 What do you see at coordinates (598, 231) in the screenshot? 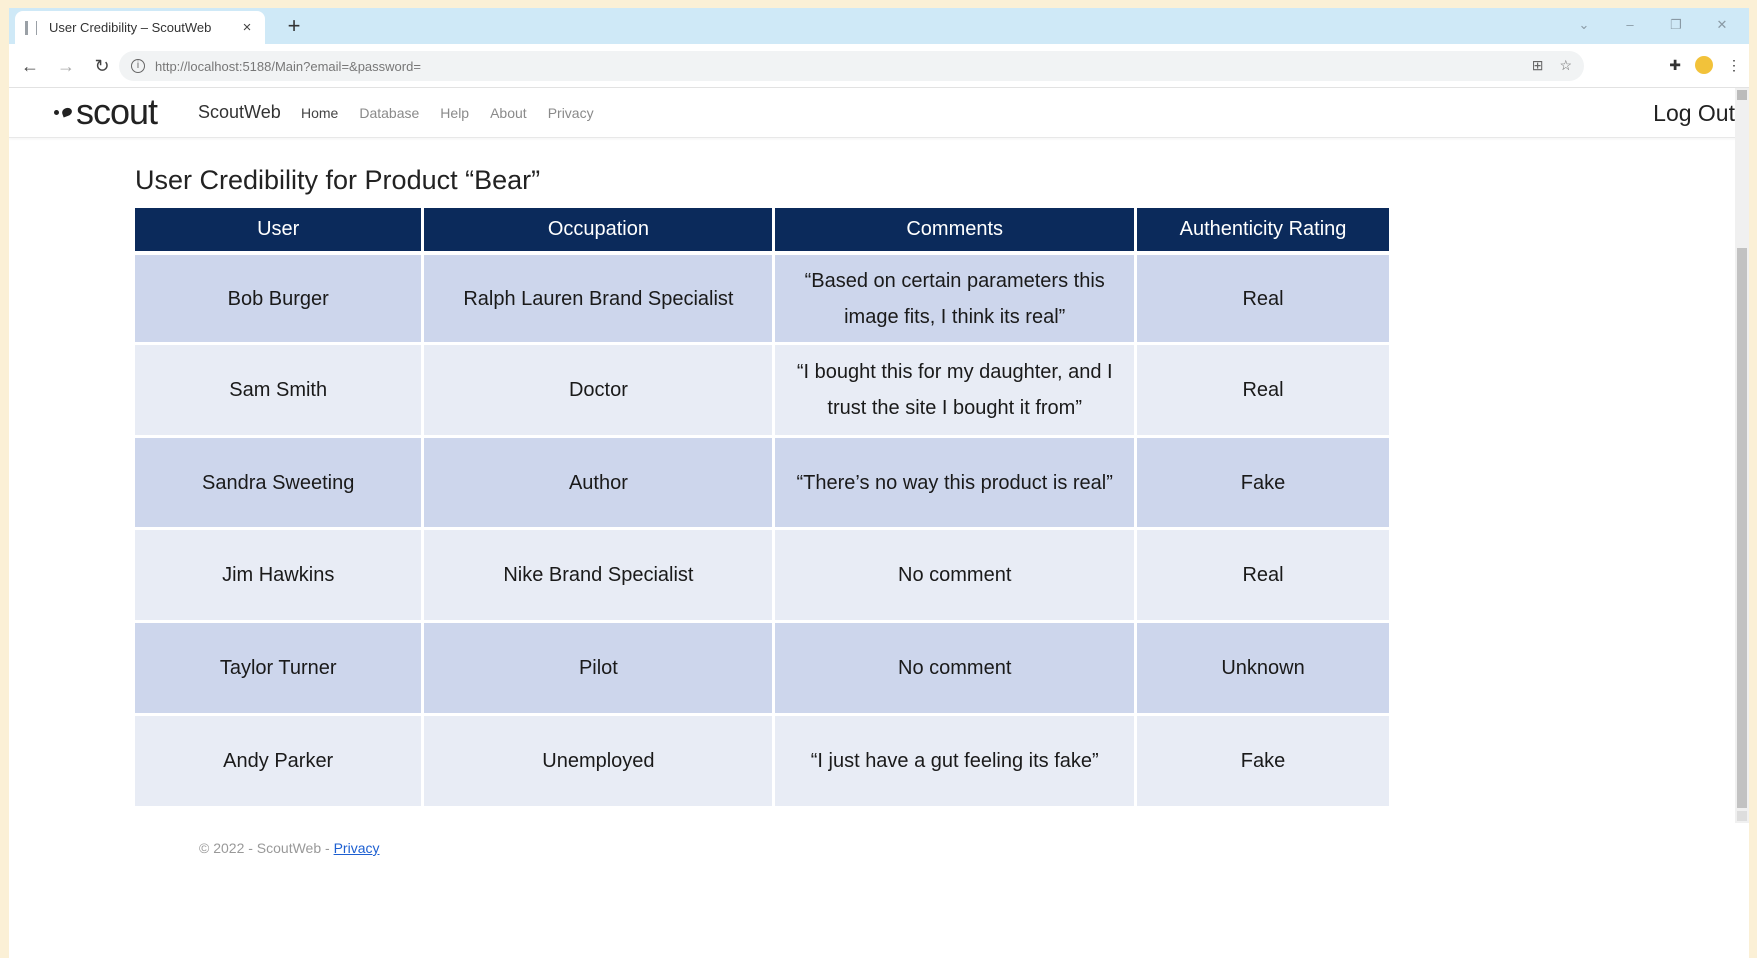
I see `header-occupation: Occupation` at bounding box center [598, 231].